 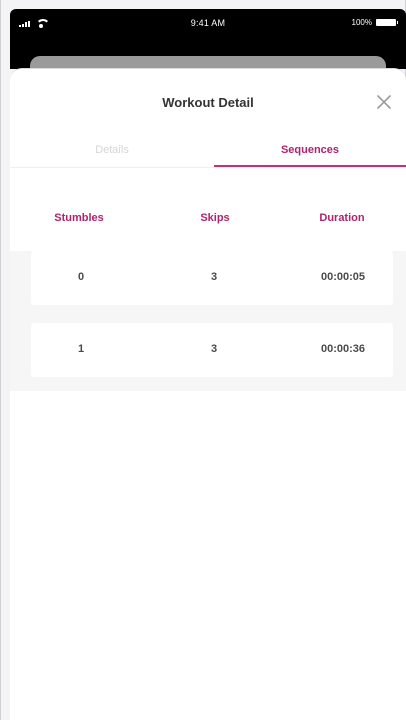 What do you see at coordinates (384, 102) in the screenshot?
I see `close-icon` at bounding box center [384, 102].